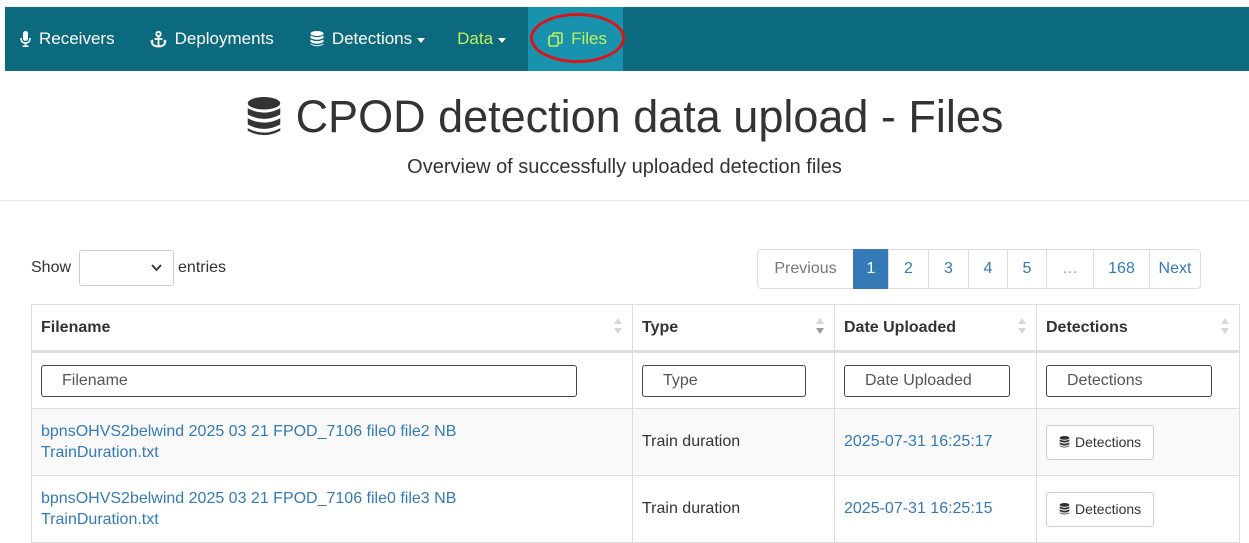 This screenshot has height=543, width=1249. Describe the element at coordinates (988, 269) in the screenshot. I see `pagination-page-4: 4` at that location.